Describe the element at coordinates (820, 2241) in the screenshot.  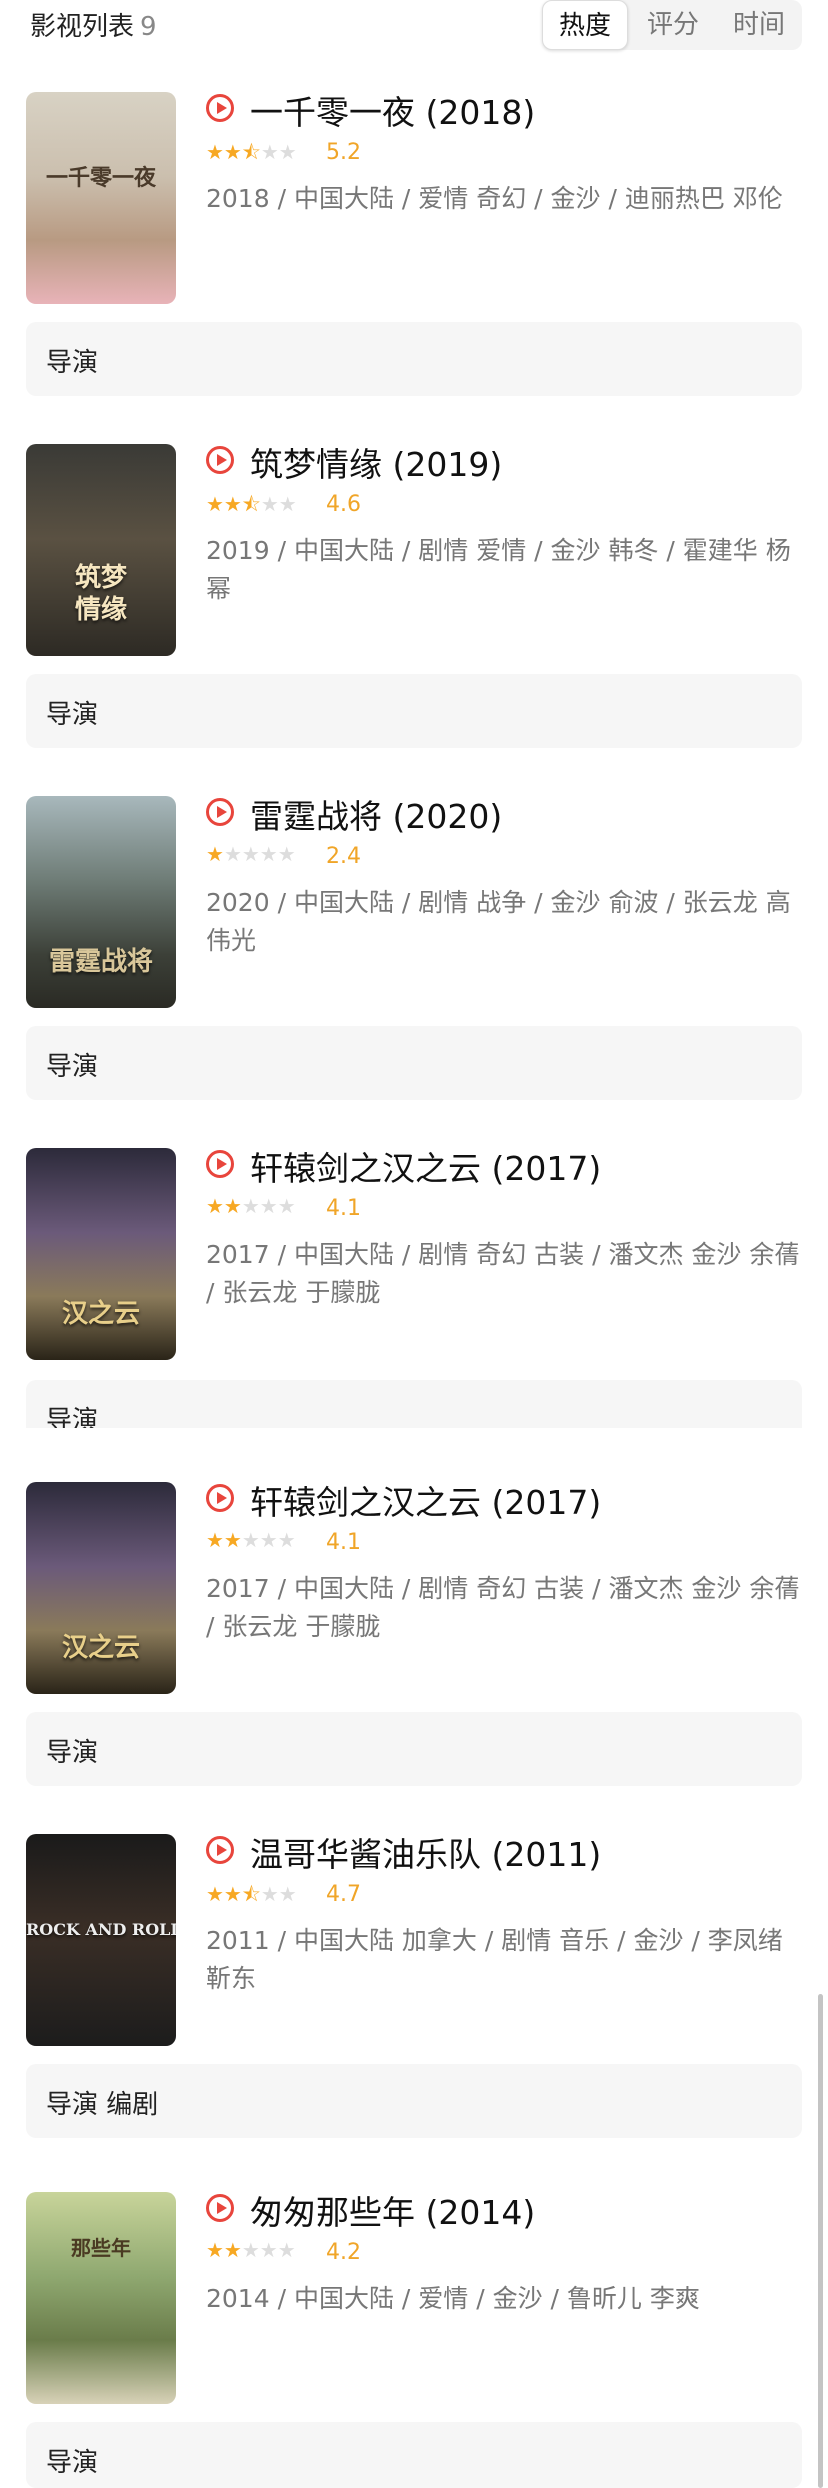
I see `scrollbar` at that location.